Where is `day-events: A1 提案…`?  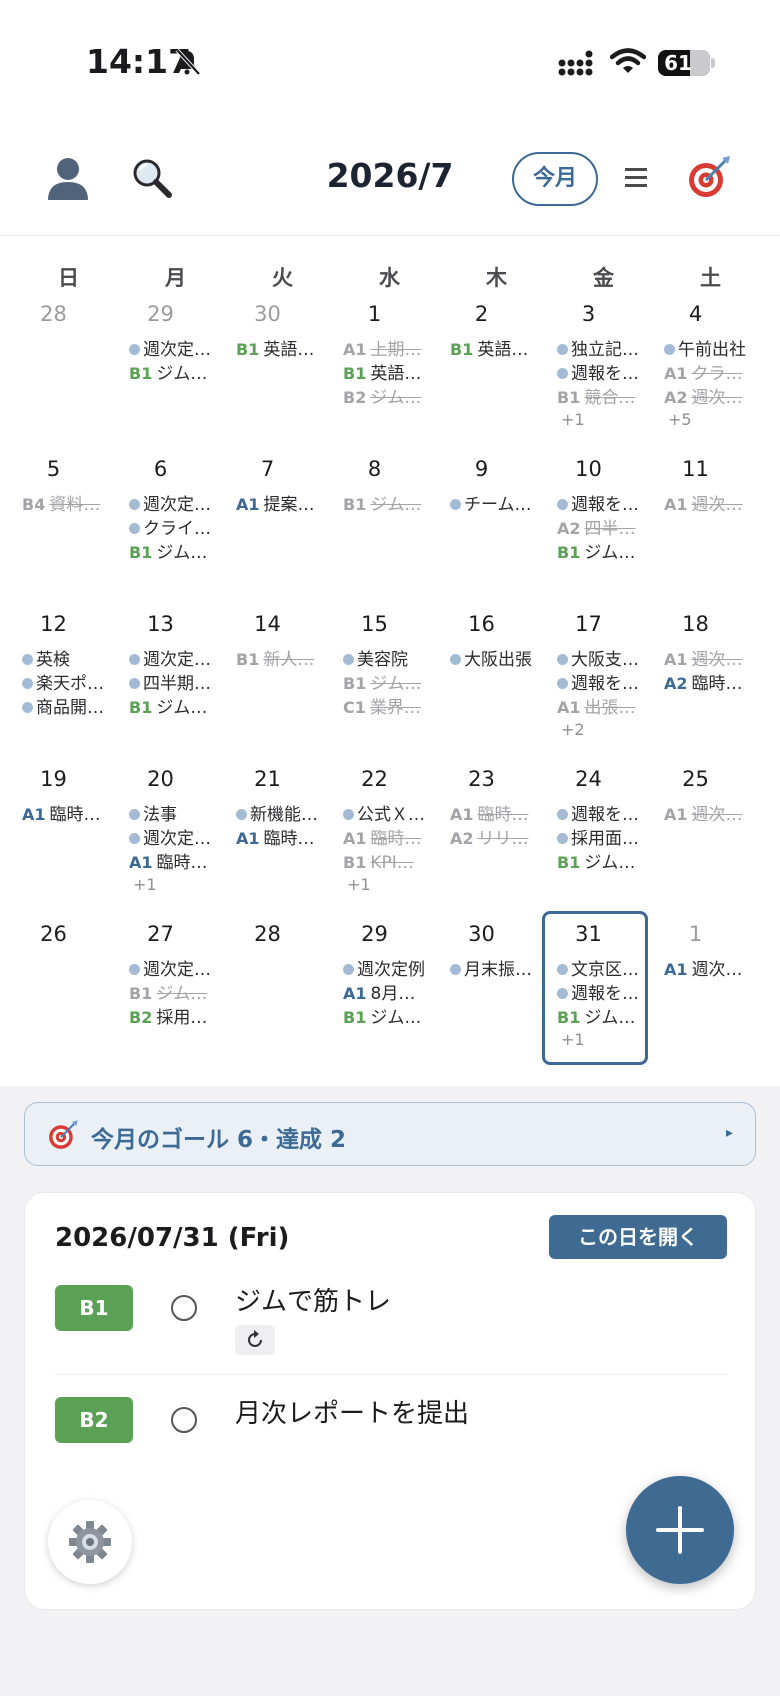
day-events: A1 提案… is located at coordinates (279, 505).